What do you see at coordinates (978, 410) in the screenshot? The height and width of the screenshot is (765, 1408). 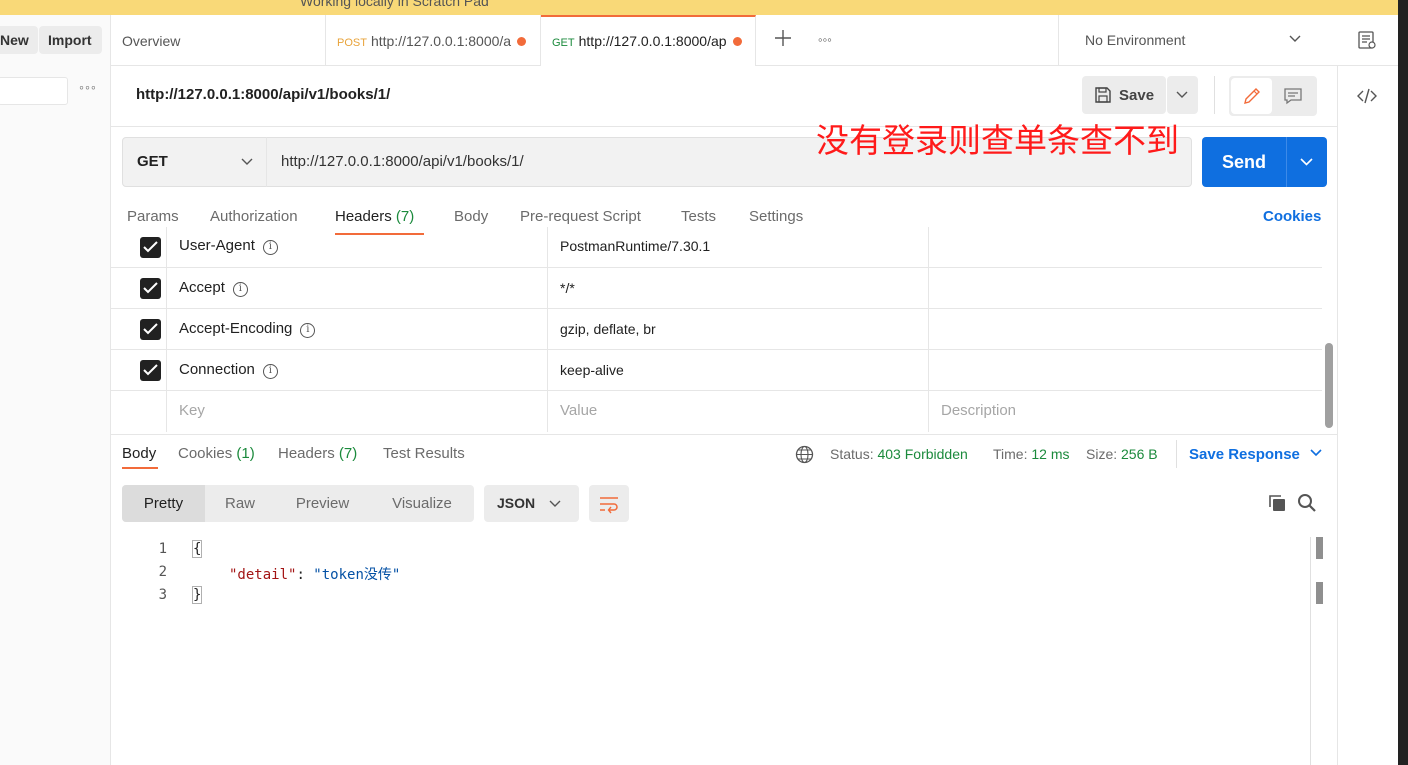 I see `description-input: Description` at bounding box center [978, 410].